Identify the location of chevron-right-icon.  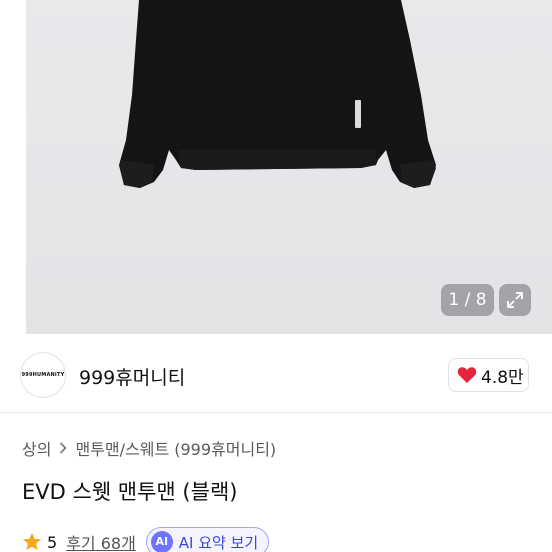
(63, 448).